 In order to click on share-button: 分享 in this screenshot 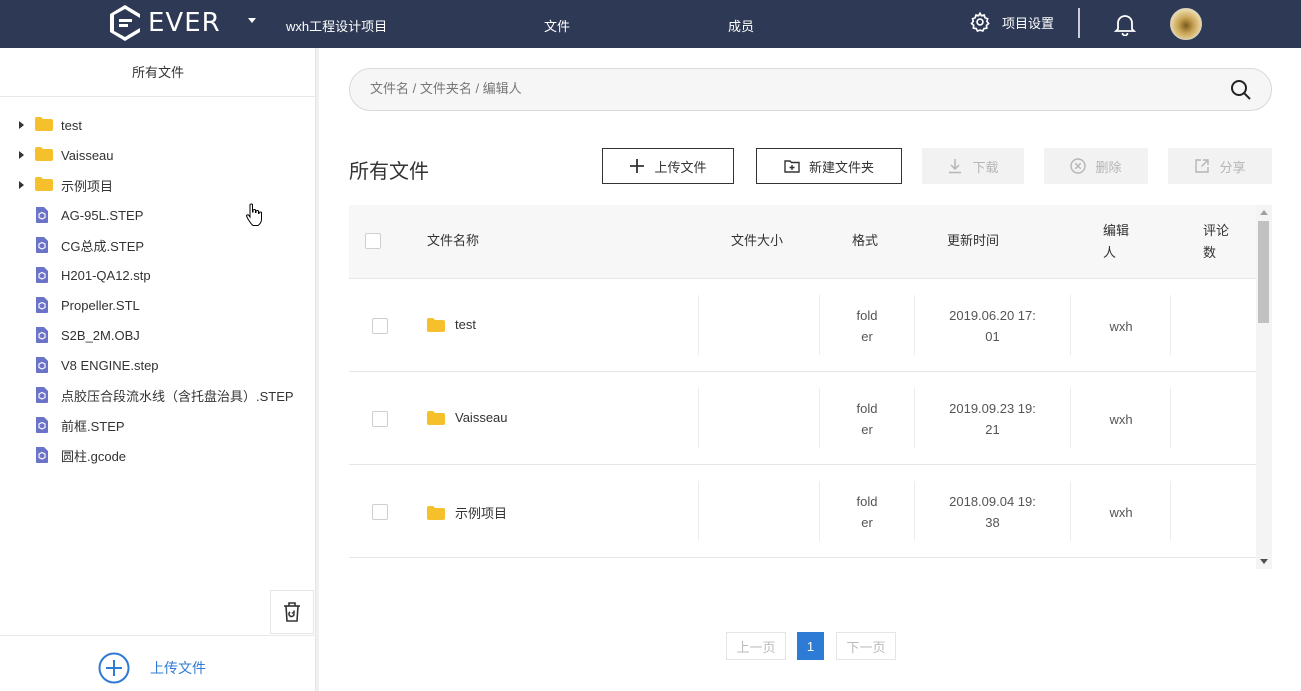, I will do `click(1220, 166)`.